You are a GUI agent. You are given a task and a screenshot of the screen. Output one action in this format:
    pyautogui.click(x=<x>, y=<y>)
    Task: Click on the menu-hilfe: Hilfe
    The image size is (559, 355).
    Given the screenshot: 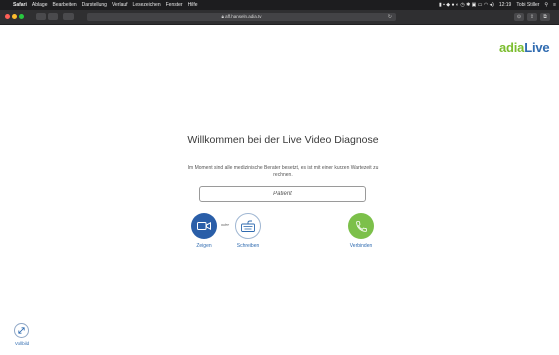 What is the action you would take?
    pyautogui.click(x=193, y=5)
    